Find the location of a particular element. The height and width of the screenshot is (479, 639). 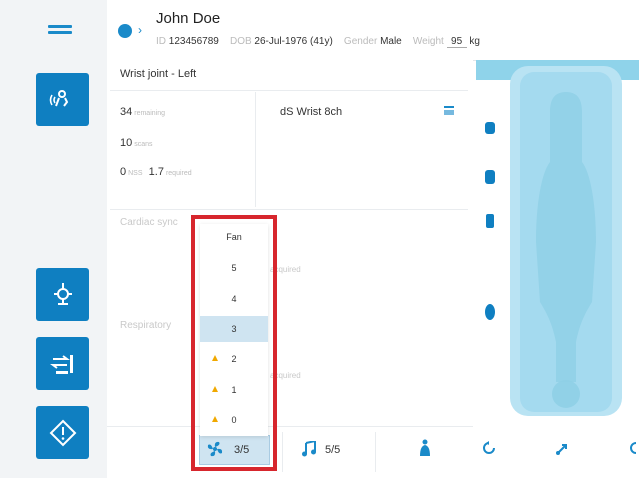

diamond-icon is located at coordinates (62, 432).